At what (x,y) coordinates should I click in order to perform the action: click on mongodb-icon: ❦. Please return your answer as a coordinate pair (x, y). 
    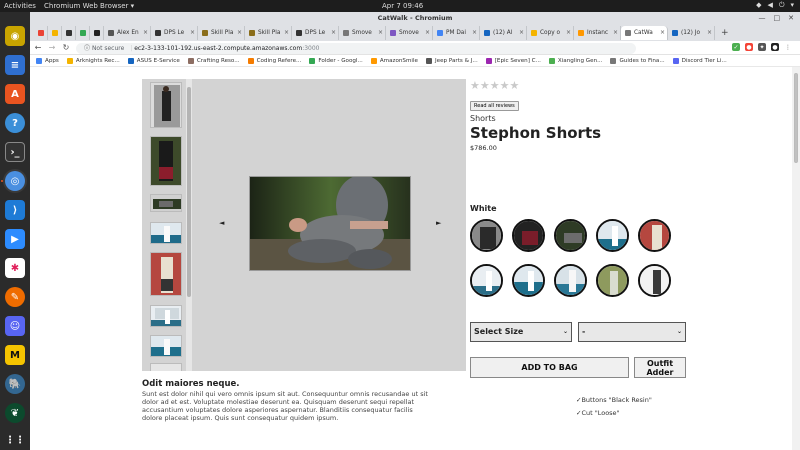
    Looking at the image, I should click on (15, 413).